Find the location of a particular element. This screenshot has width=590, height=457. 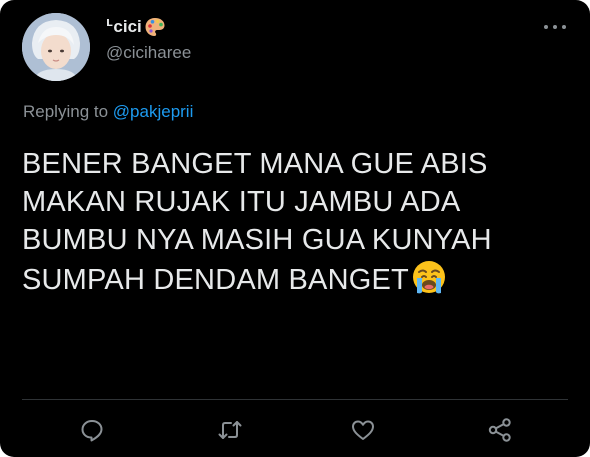

avatar is located at coordinates (56, 47).